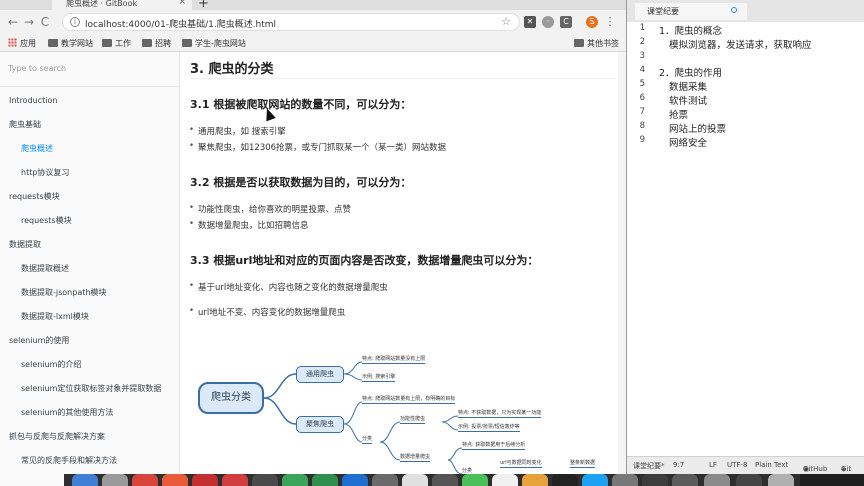 The image size is (864, 486). What do you see at coordinates (691, 11) in the screenshot?
I see `editor-tab: 课堂纪要` at bounding box center [691, 11].